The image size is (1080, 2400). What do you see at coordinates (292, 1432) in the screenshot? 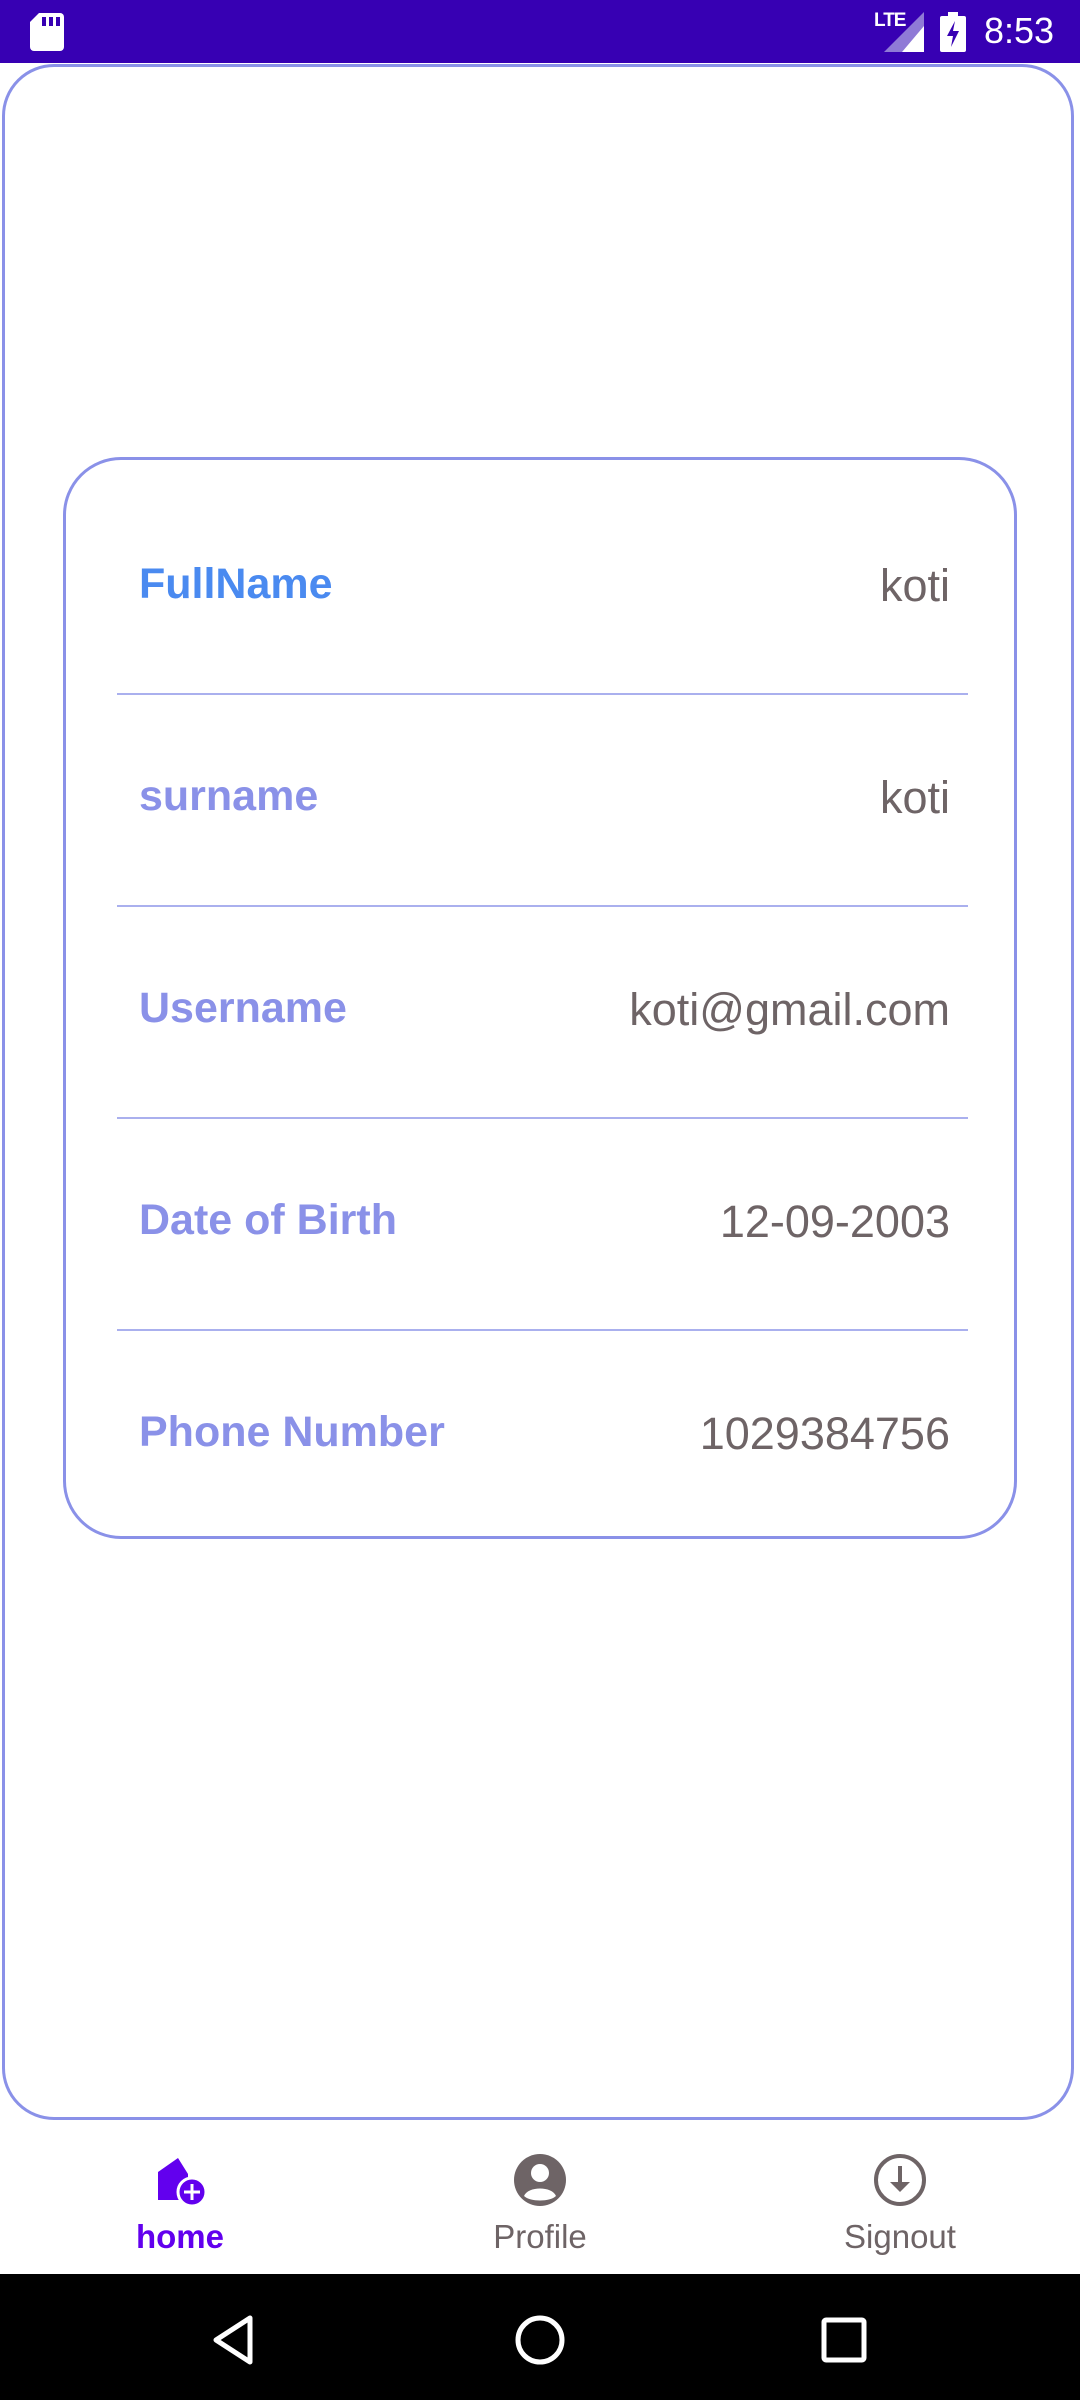
I see `phone-label: Phone Number` at bounding box center [292, 1432].